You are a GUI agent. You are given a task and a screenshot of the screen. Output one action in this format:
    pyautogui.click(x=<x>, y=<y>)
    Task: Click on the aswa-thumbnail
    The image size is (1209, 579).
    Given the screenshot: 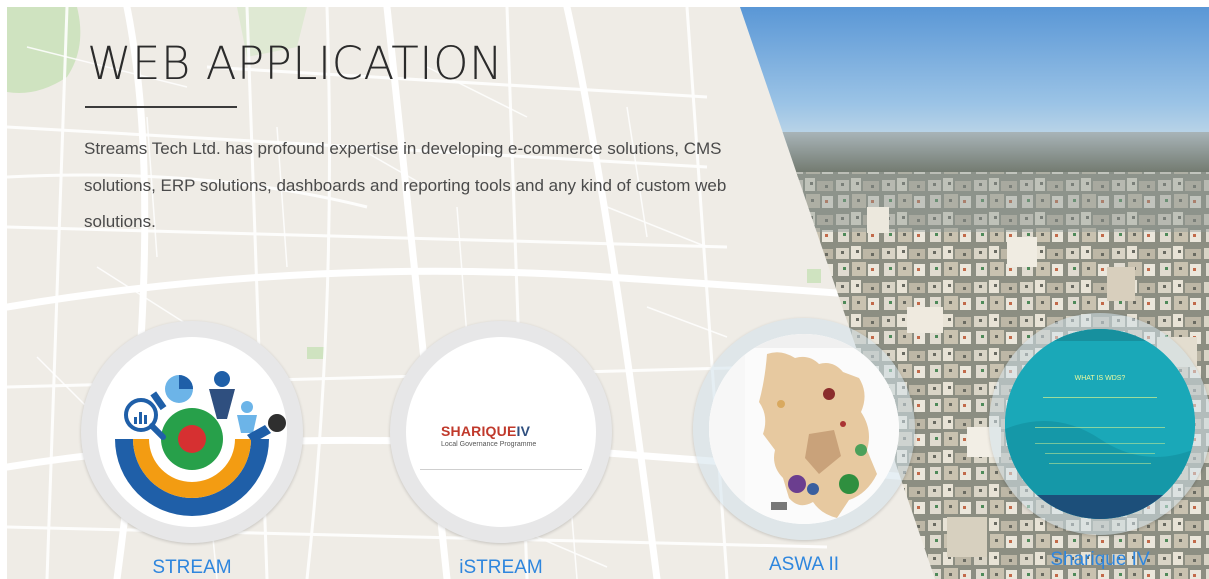 What is the action you would take?
    pyautogui.click(x=804, y=429)
    